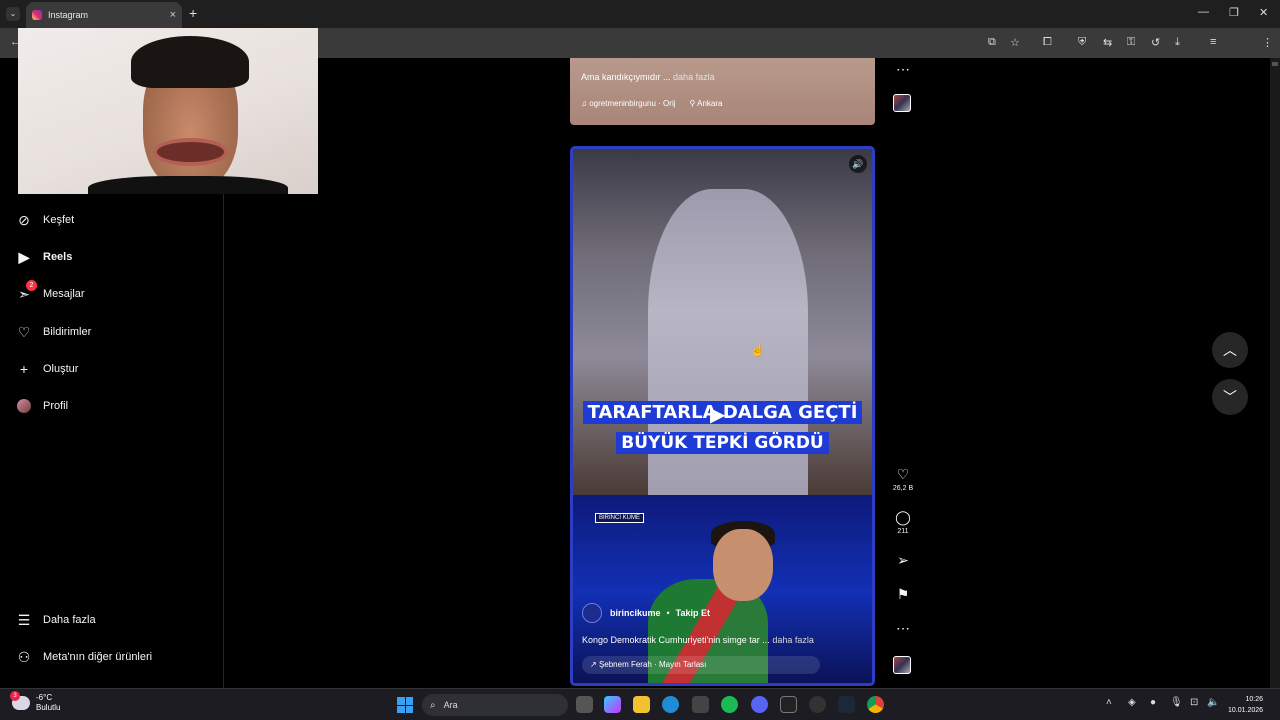  What do you see at coordinates (1230, 350) in the screenshot?
I see `previous-reel-button: ︿` at bounding box center [1230, 350].